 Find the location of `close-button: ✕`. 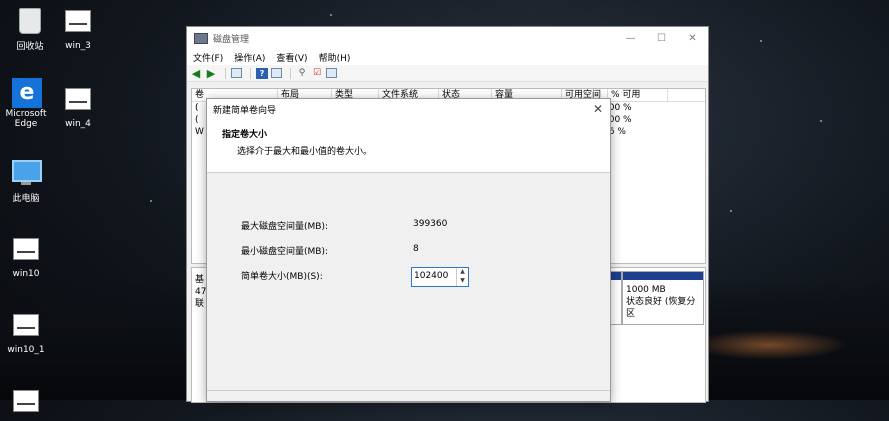

close-button: ✕ is located at coordinates (692, 38).